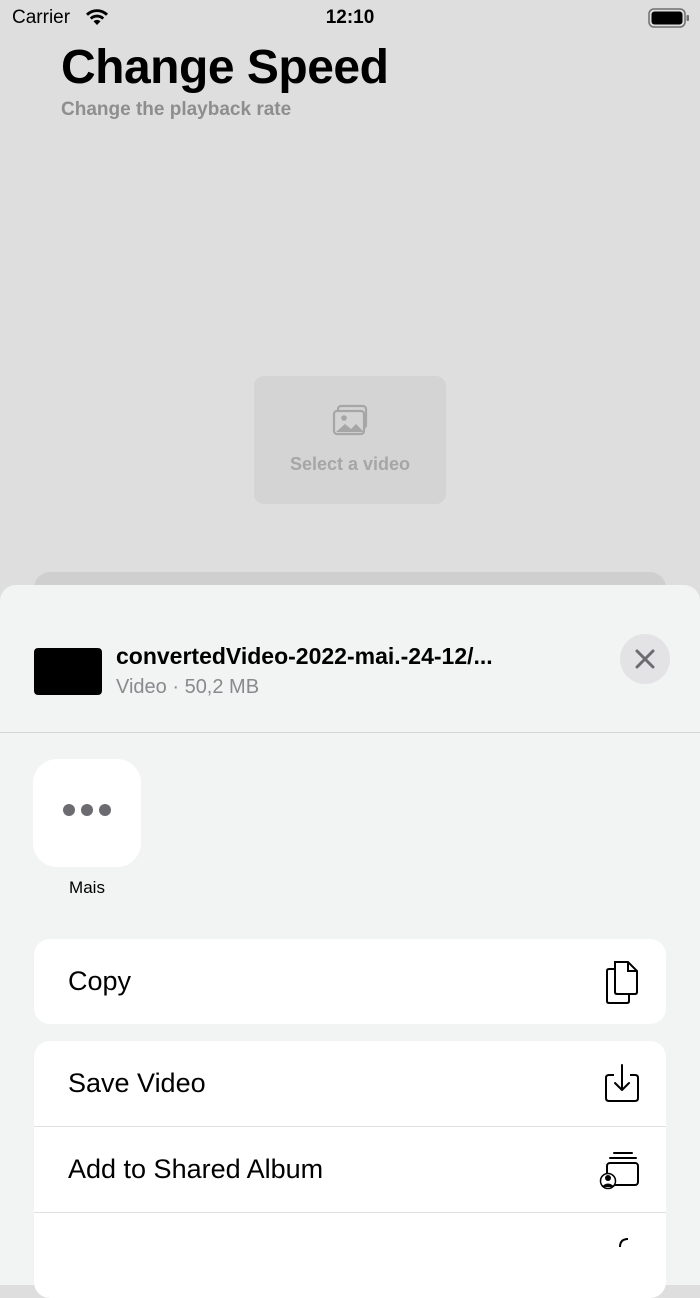 The height and width of the screenshot is (1298, 700). Describe the element at coordinates (137, 1083) in the screenshot. I see `save-video-label: Save Video` at that location.